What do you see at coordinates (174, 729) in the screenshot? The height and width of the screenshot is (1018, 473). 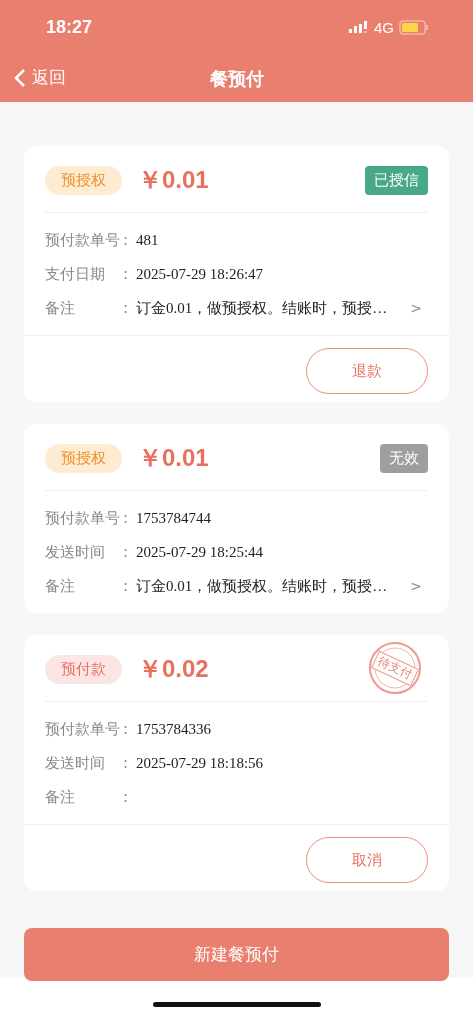 I see `field-value: 1753784336` at bounding box center [174, 729].